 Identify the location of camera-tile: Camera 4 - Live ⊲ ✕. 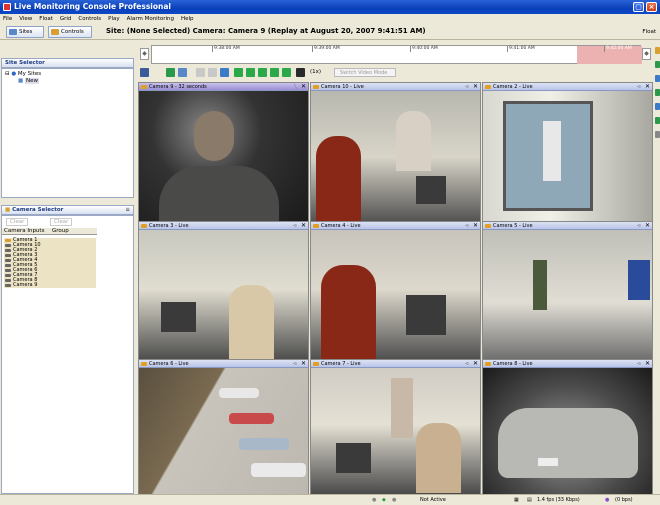
(395, 291).